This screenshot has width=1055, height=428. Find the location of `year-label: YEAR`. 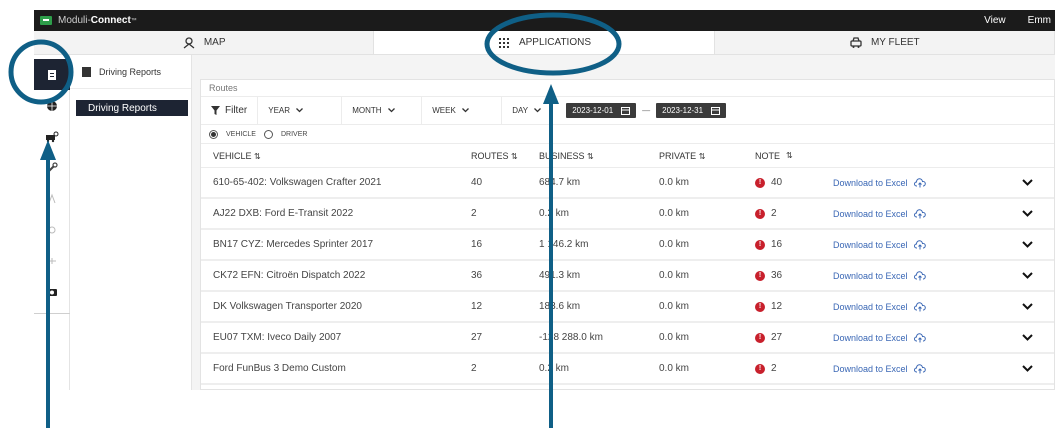

year-label: YEAR is located at coordinates (279, 110).